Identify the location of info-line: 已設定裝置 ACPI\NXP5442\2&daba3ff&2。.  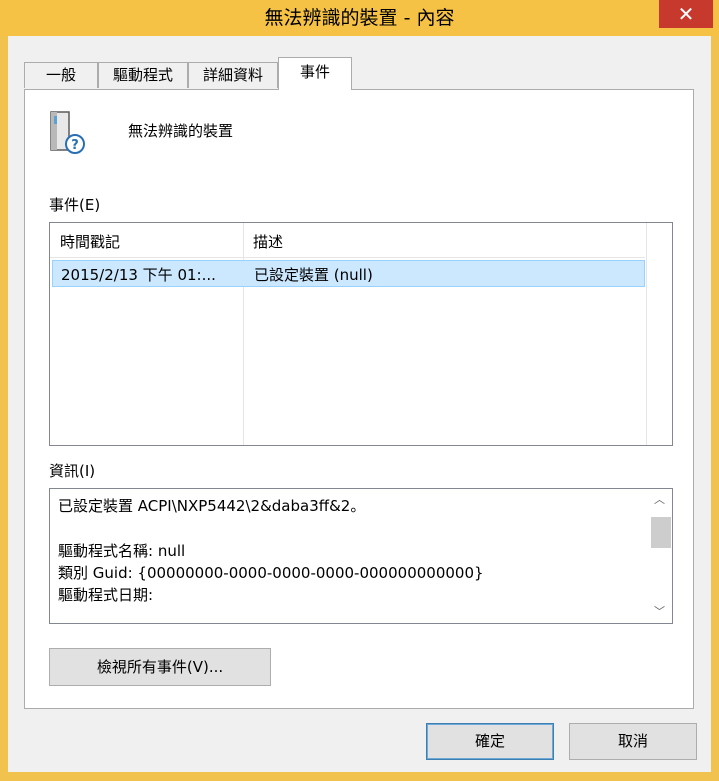
(212, 506).